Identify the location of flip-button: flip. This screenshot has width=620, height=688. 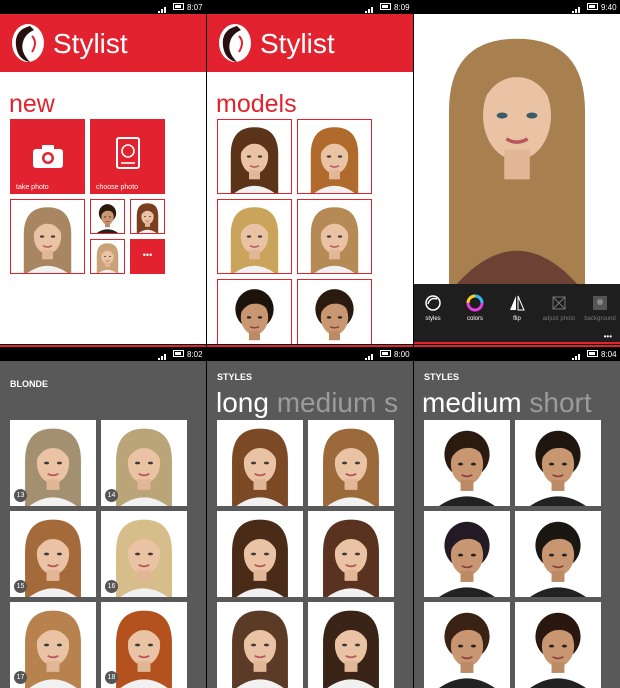
(517, 308).